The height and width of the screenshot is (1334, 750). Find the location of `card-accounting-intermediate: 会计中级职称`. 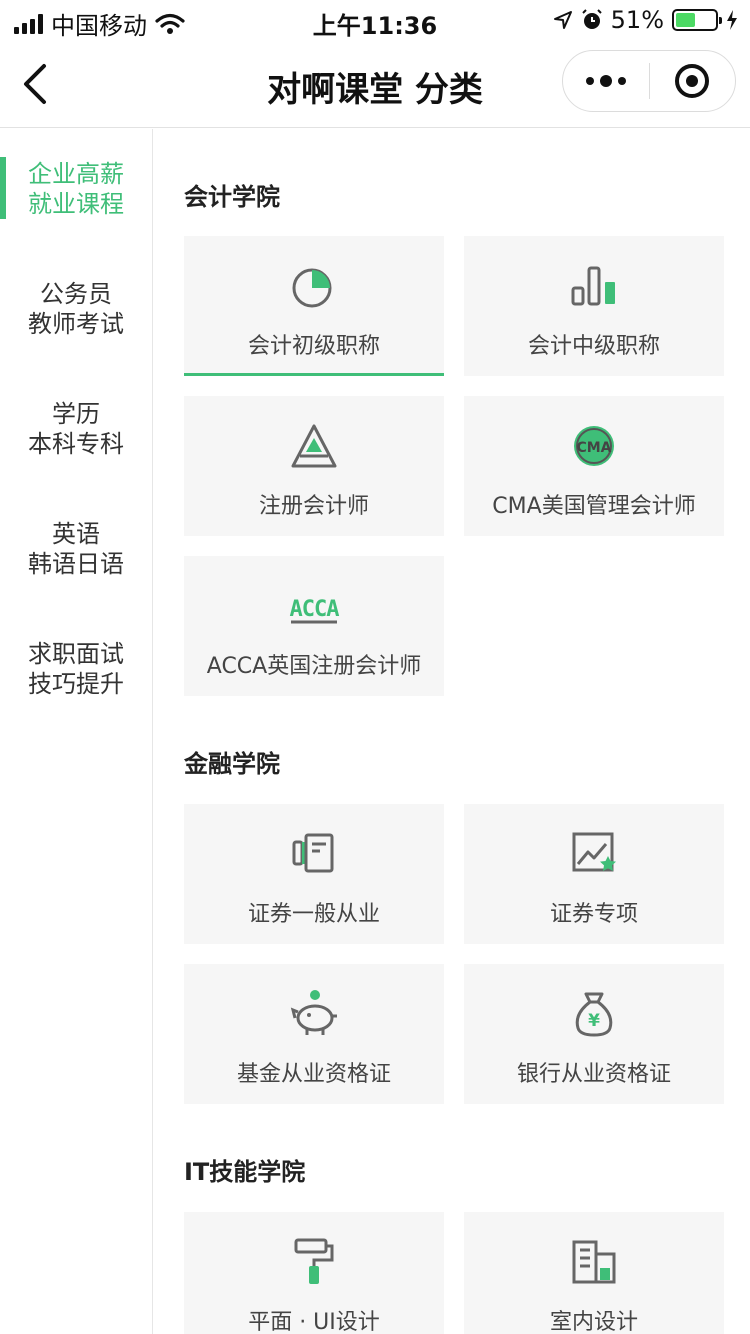

card-accounting-intermediate: 会计中级职称 is located at coordinates (594, 306).